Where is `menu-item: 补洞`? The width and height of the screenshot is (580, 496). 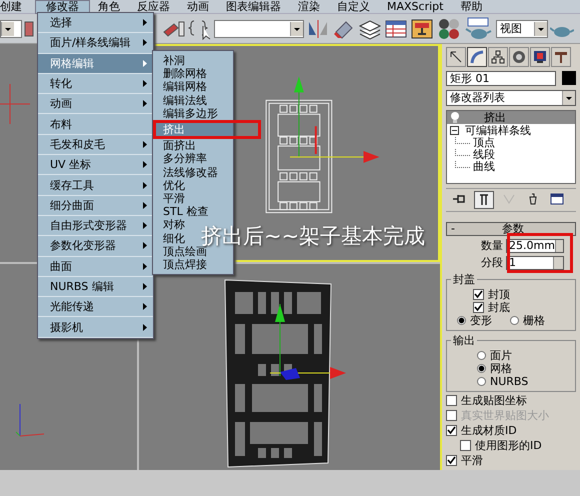
menu-item: 补洞 is located at coordinates (193, 61).